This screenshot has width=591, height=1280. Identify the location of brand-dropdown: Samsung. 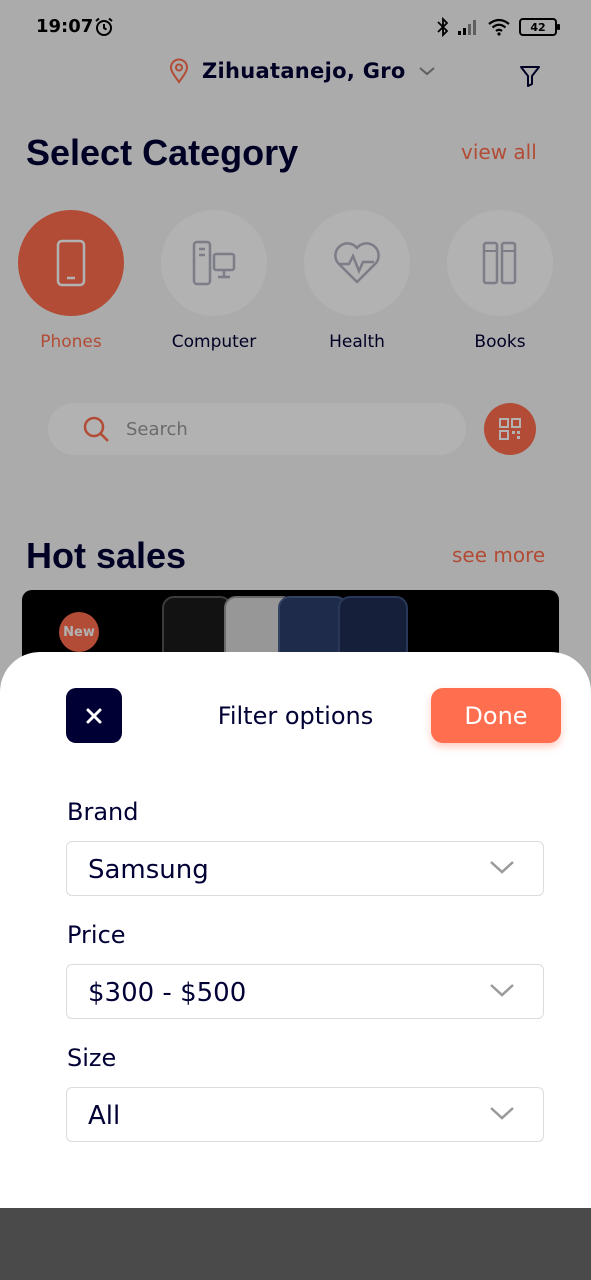
(305, 868).